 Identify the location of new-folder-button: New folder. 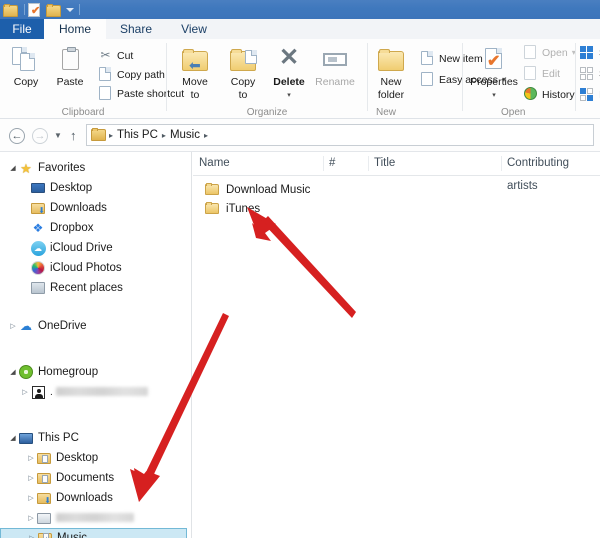
(391, 73).